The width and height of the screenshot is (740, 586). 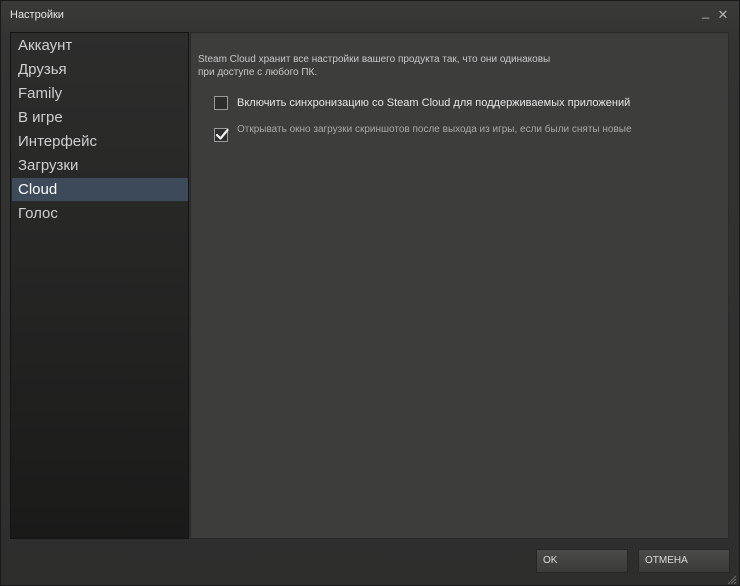 I want to click on title-bar: Настройки _ ✕, so click(x=370, y=16).